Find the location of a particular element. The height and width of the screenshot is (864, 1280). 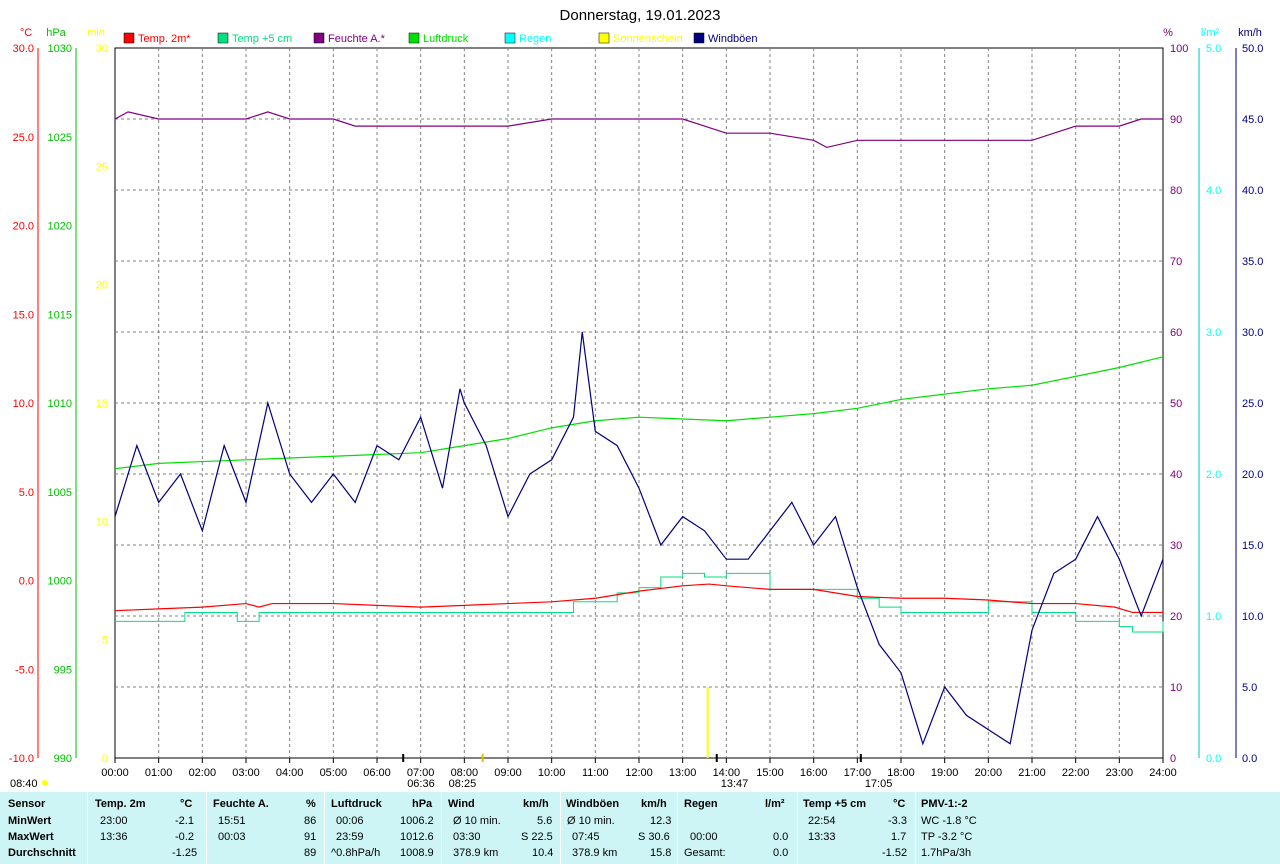

stats-cell: 03:30 is located at coordinates (467, 837).